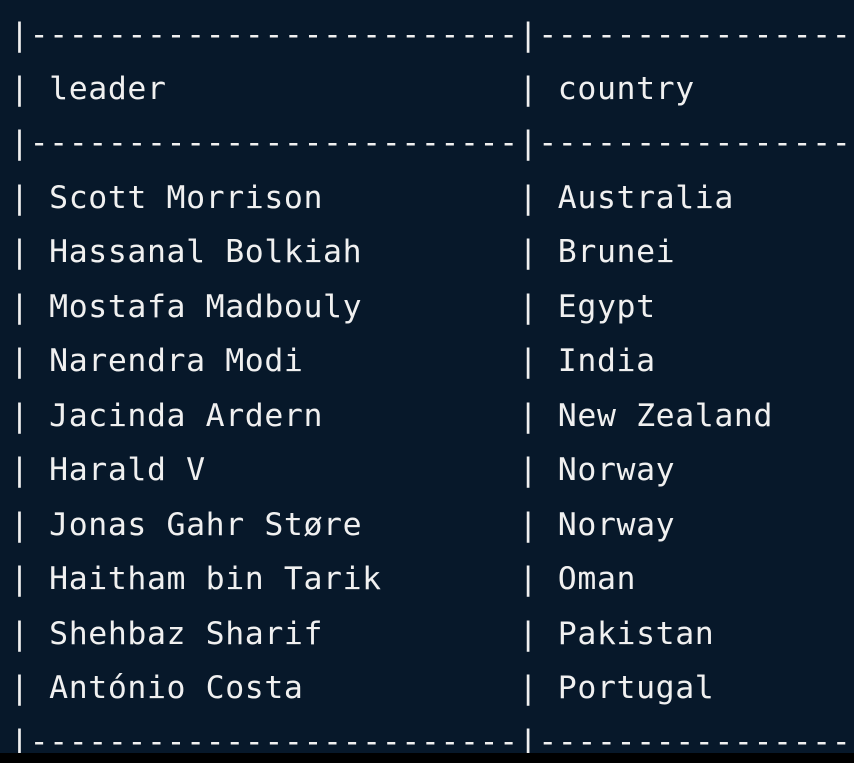 Image resolution: width=854 pixels, height=763 pixels. What do you see at coordinates (432, 688) in the screenshot?
I see `table-row: | António Costa | Portugal |` at bounding box center [432, 688].